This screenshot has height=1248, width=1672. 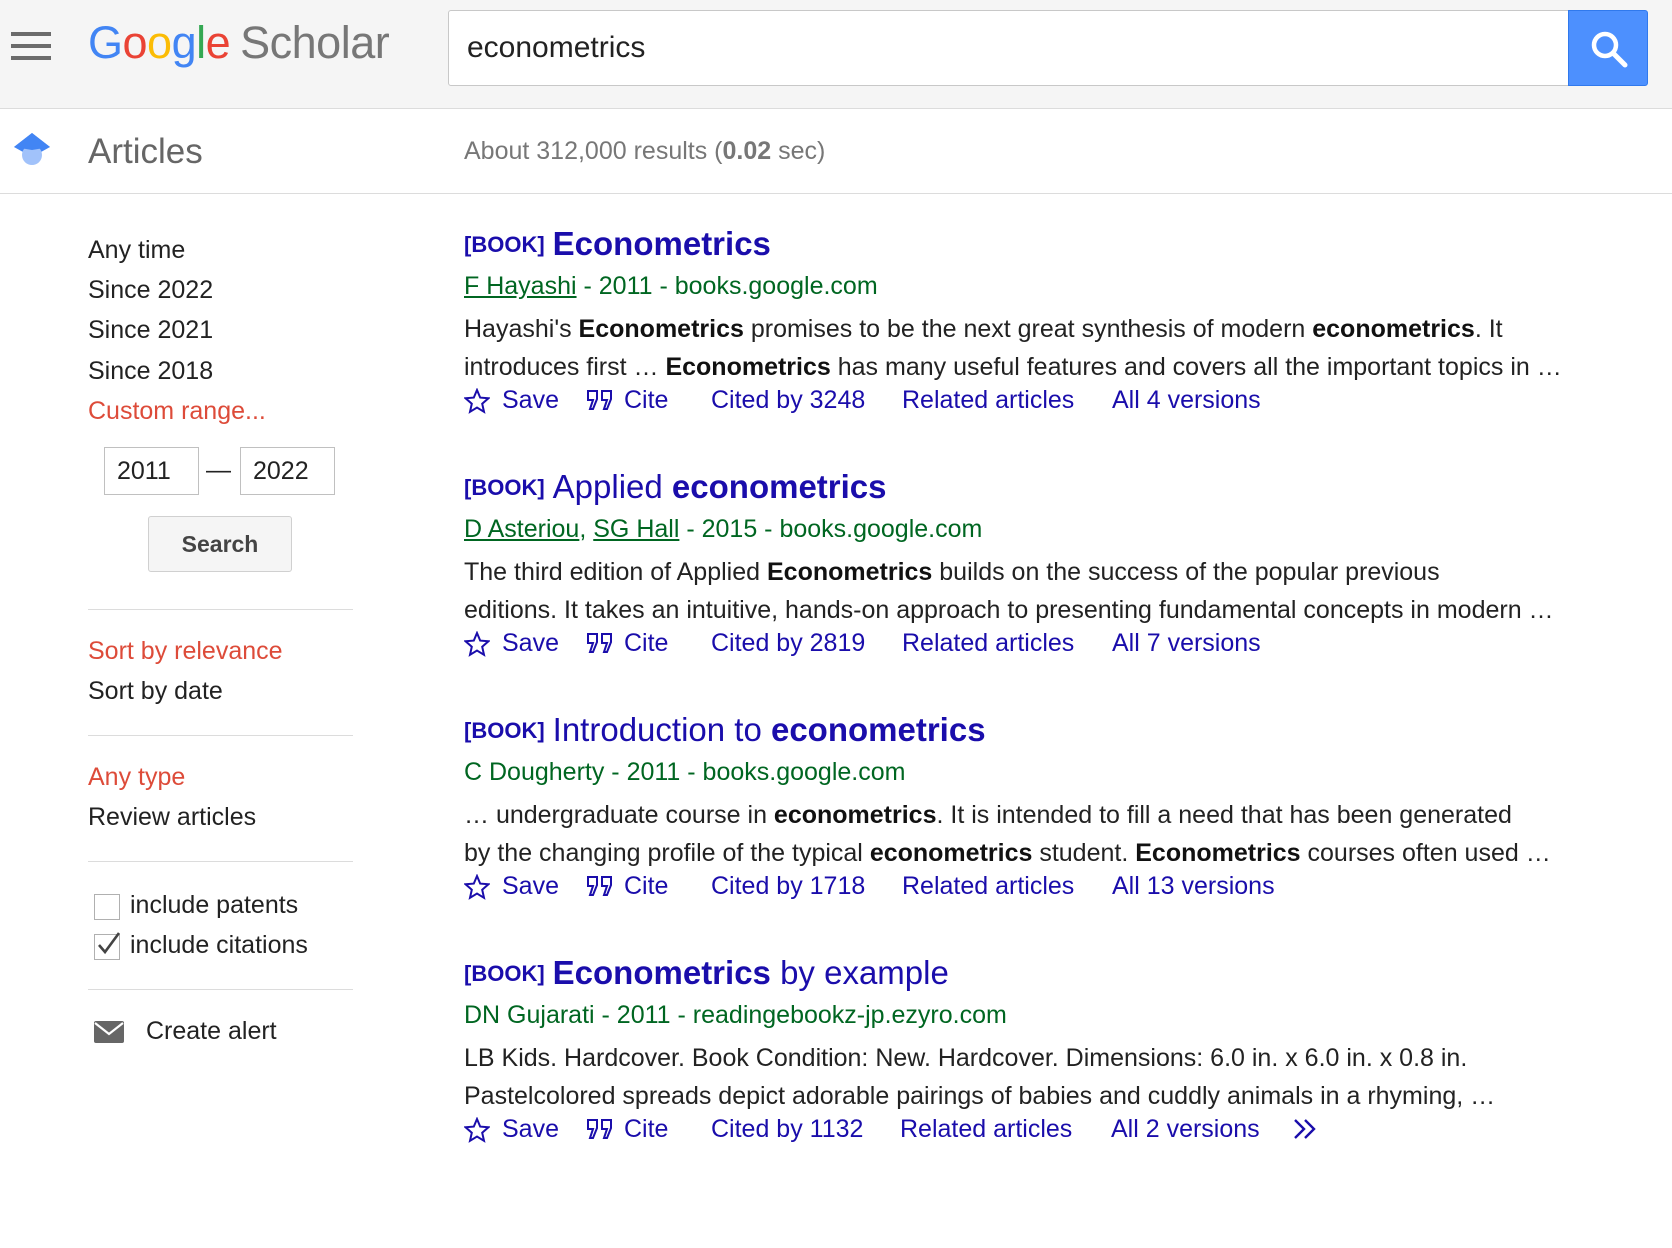 I want to click on logo-google: Google, so click(x=159, y=42).